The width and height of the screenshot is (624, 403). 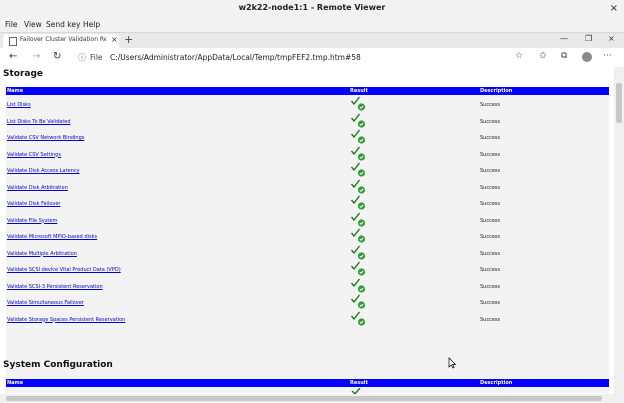 I want to click on menu-help: Help, so click(x=91, y=24).